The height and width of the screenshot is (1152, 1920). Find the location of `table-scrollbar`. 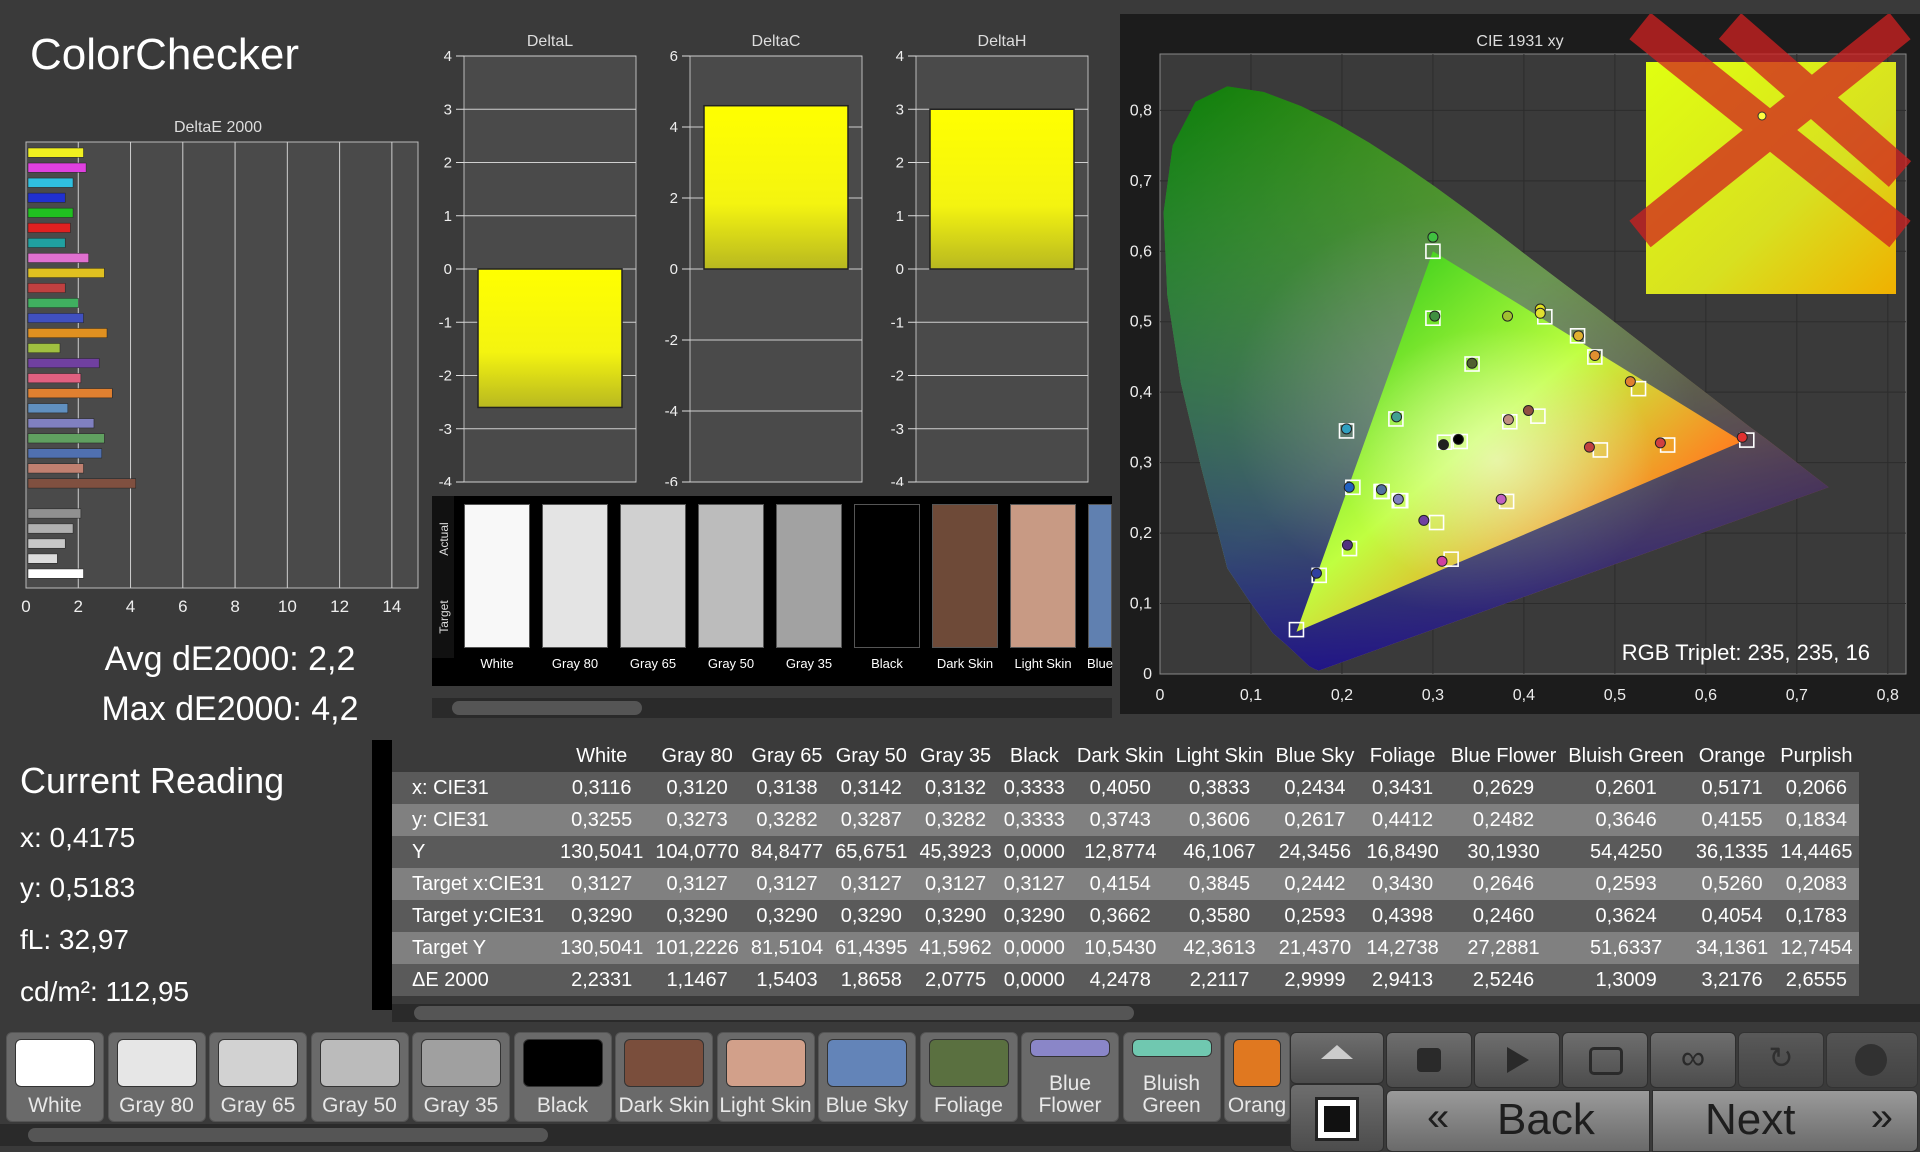

table-scrollbar is located at coordinates (1156, 1013).